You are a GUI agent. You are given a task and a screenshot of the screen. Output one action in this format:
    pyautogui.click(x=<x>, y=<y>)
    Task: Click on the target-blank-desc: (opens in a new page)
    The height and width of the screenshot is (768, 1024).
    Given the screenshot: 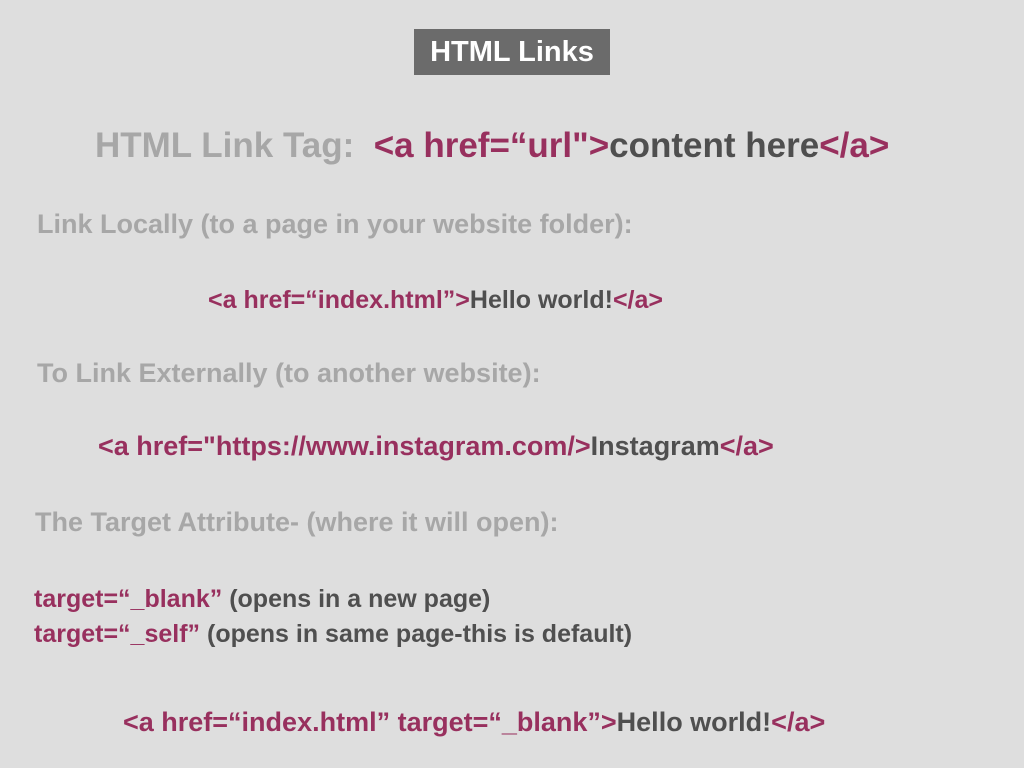 What is the action you would take?
    pyautogui.click(x=356, y=599)
    